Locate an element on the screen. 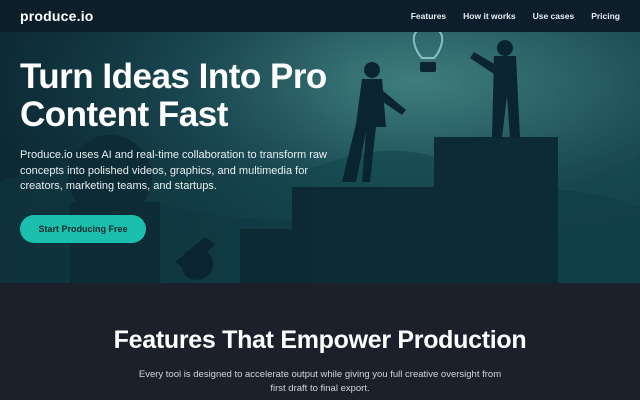 The height and width of the screenshot is (400, 640). features-title: Features That Empower Production is located at coordinates (320, 340).